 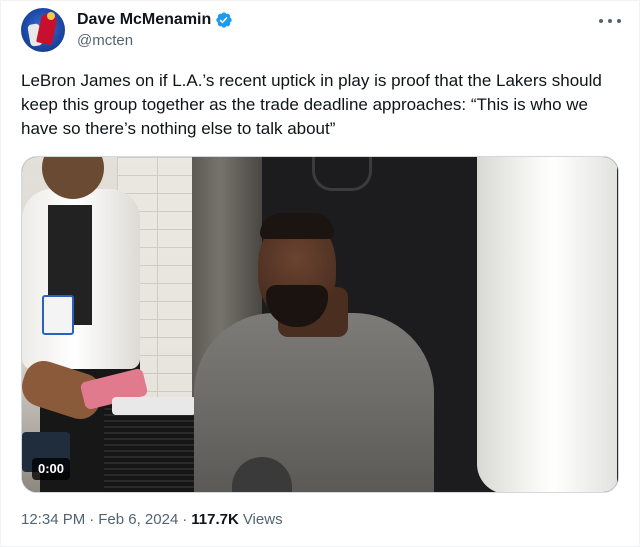 What do you see at coordinates (215, 519) in the screenshot?
I see `views-count: 117.7K` at bounding box center [215, 519].